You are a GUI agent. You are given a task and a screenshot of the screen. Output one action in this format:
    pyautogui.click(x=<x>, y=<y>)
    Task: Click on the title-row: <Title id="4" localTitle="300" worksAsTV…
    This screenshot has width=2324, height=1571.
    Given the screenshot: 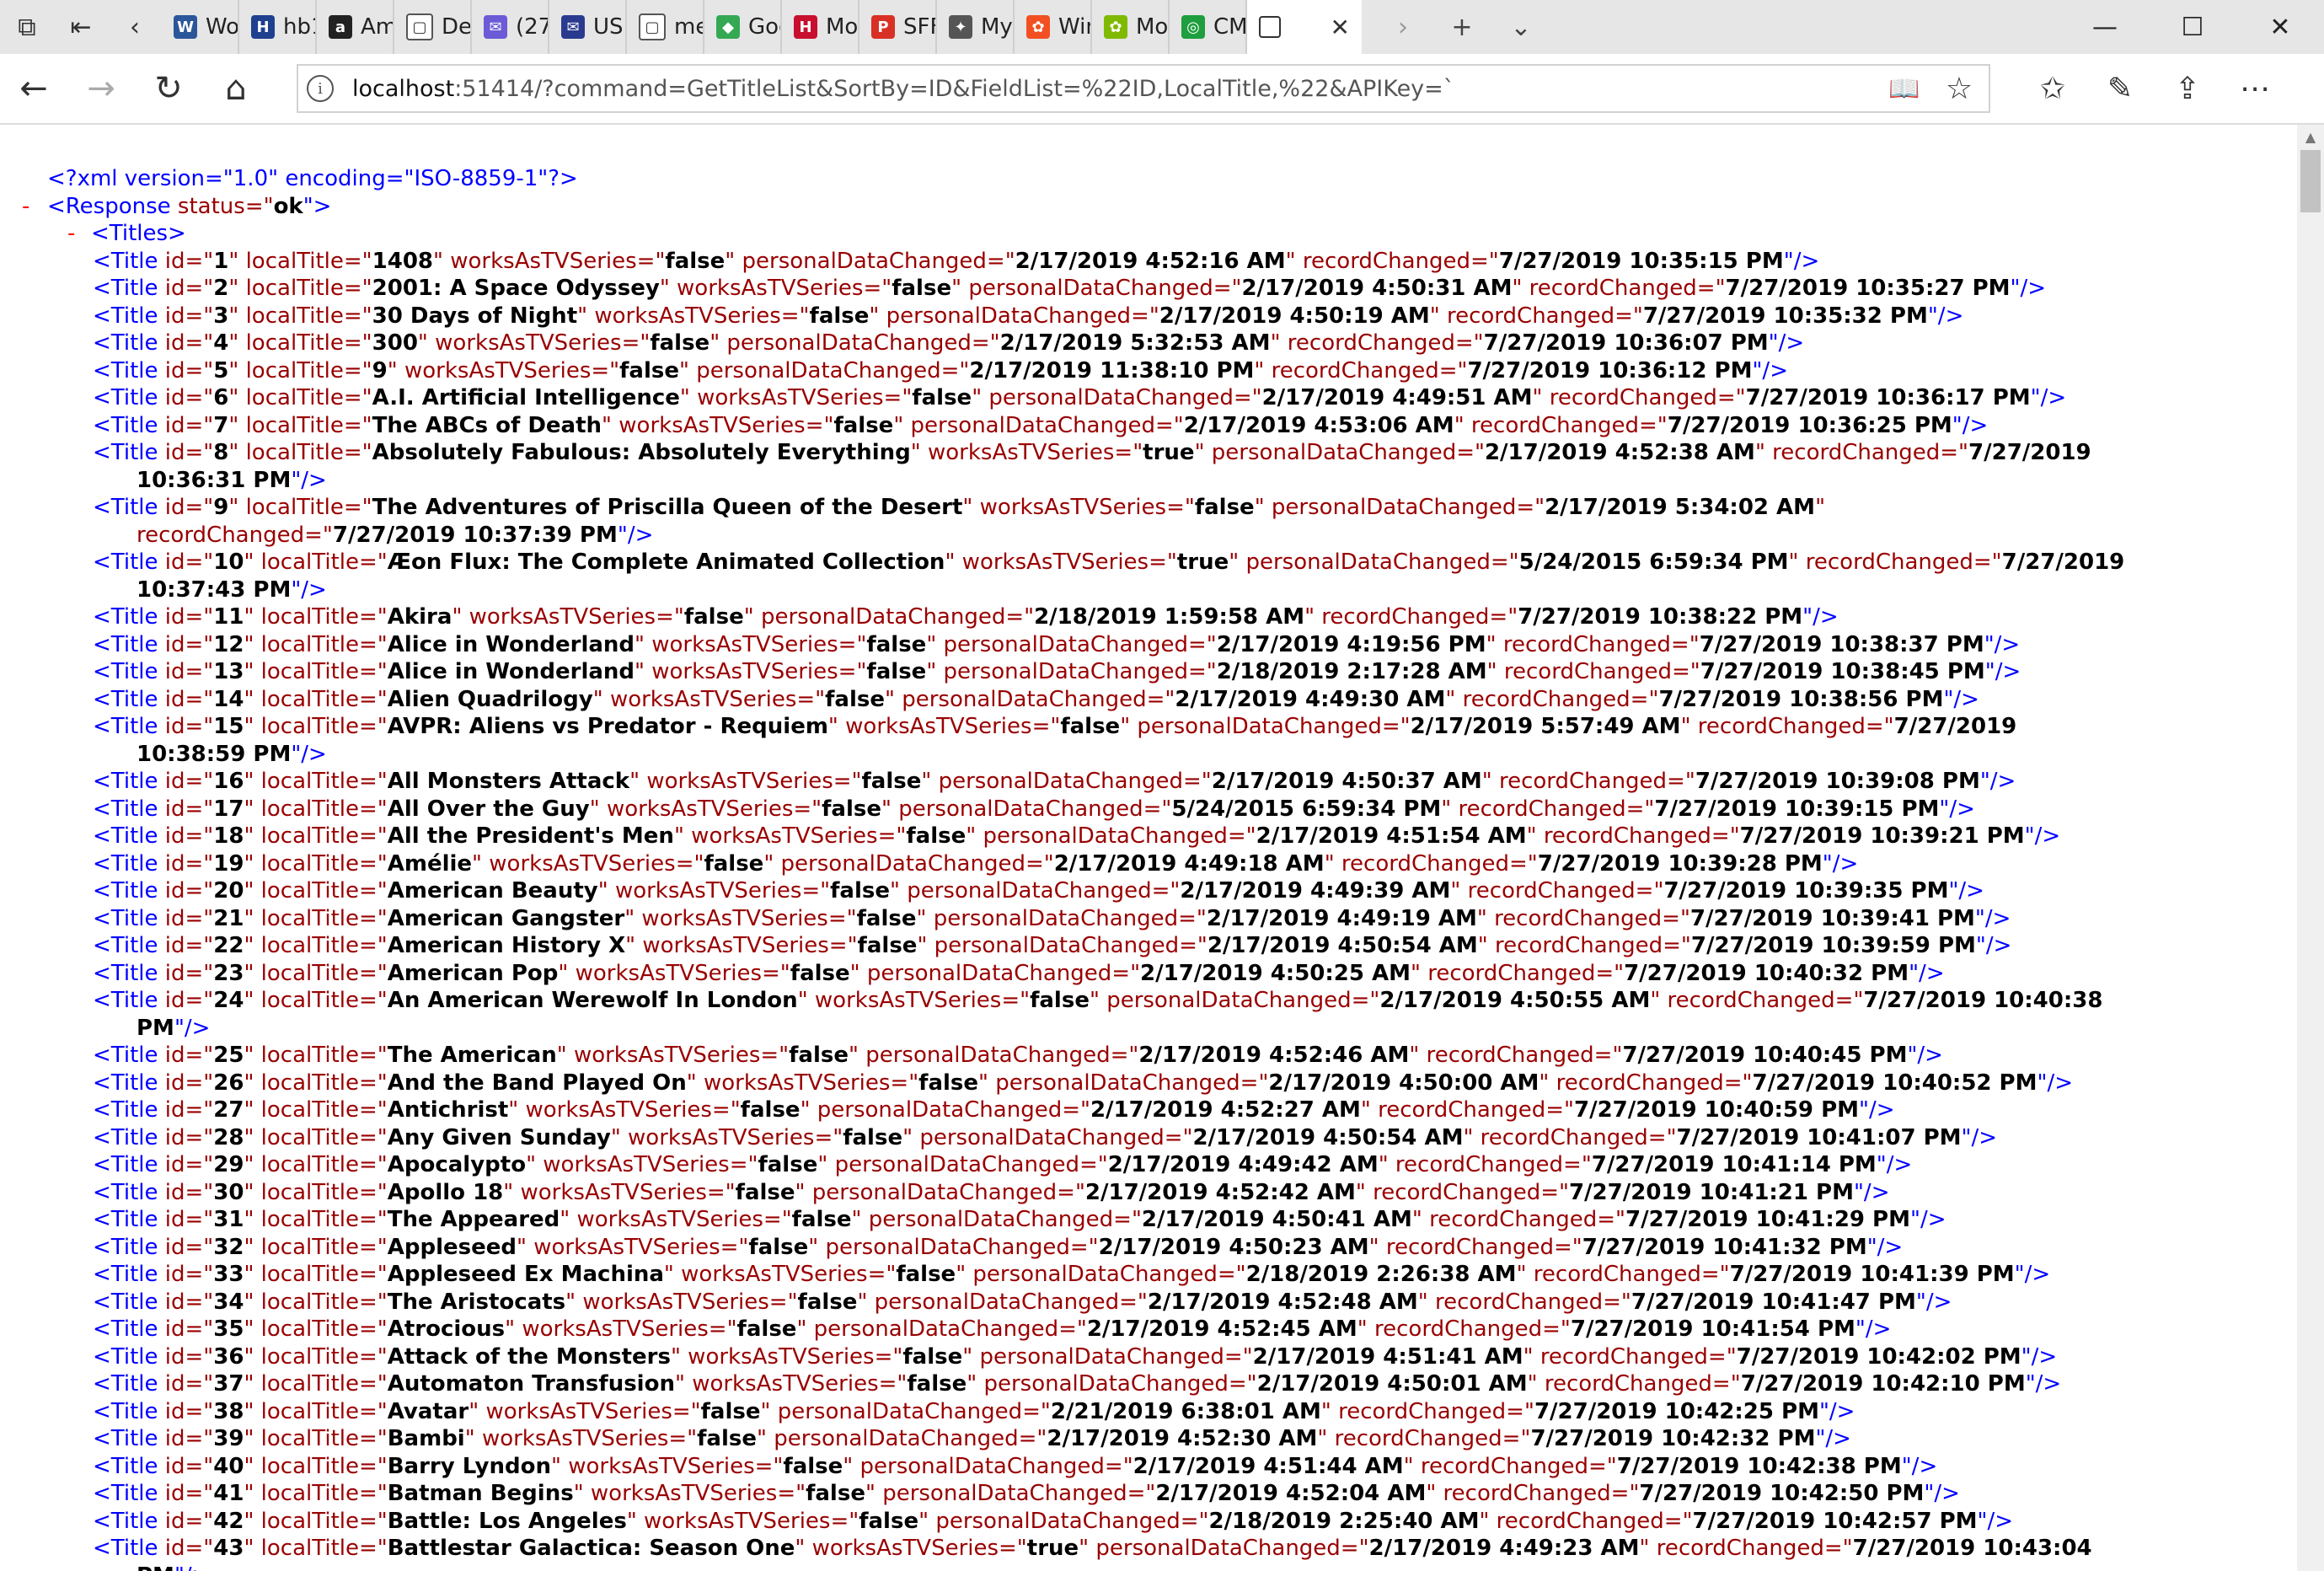 What is the action you would take?
    pyautogui.click(x=1064, y=343)
    